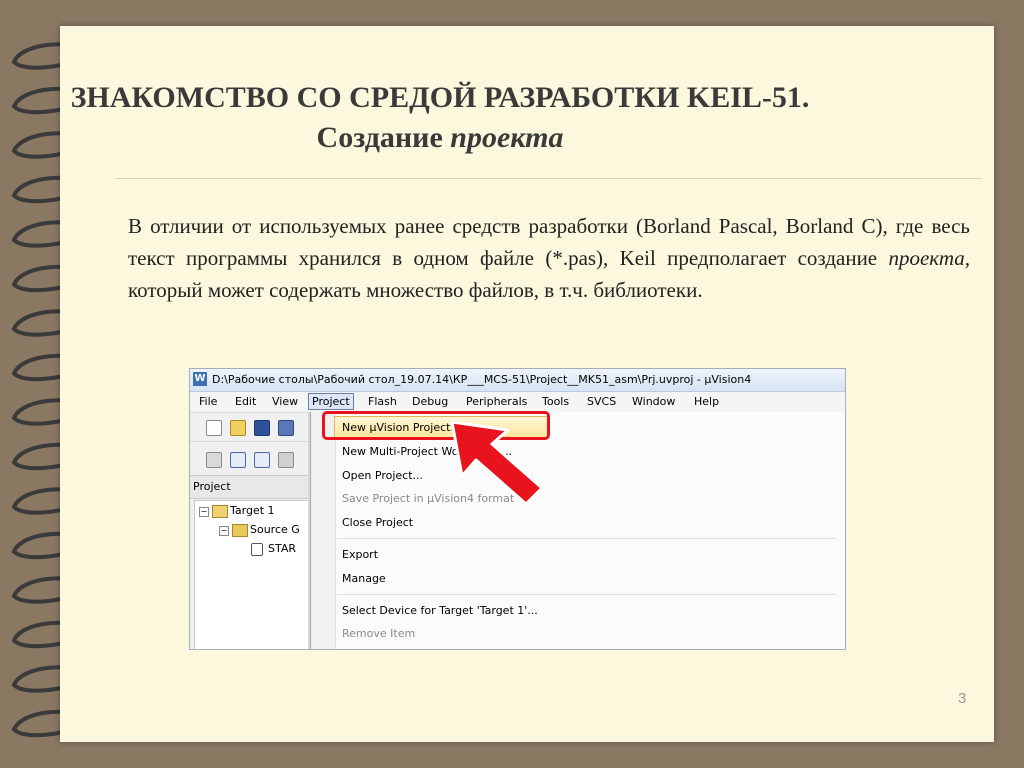  What do you see at coordinates (220, 511) in the screenshot?
I see `target-folder-icon` at bounding box center [220, 511].